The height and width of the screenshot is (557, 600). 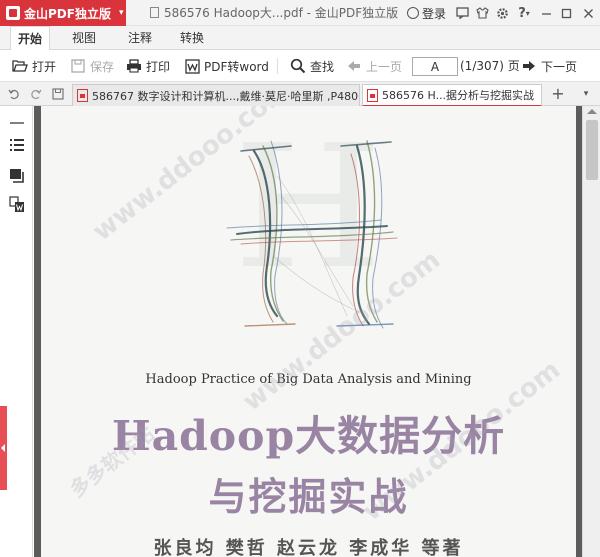 I want to click on close-icon, so click(x=588, y=13).